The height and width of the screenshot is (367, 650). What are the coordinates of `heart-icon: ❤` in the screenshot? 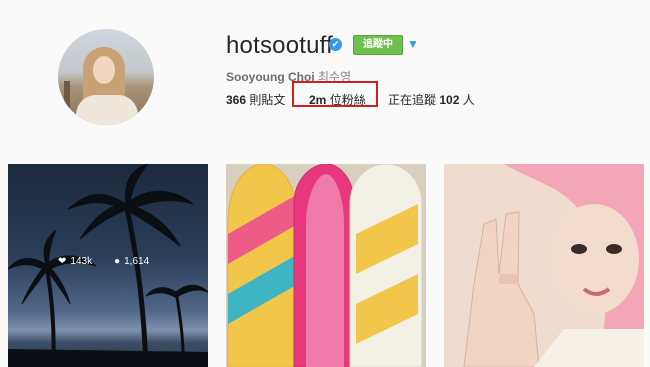 It's located at (62, 261).